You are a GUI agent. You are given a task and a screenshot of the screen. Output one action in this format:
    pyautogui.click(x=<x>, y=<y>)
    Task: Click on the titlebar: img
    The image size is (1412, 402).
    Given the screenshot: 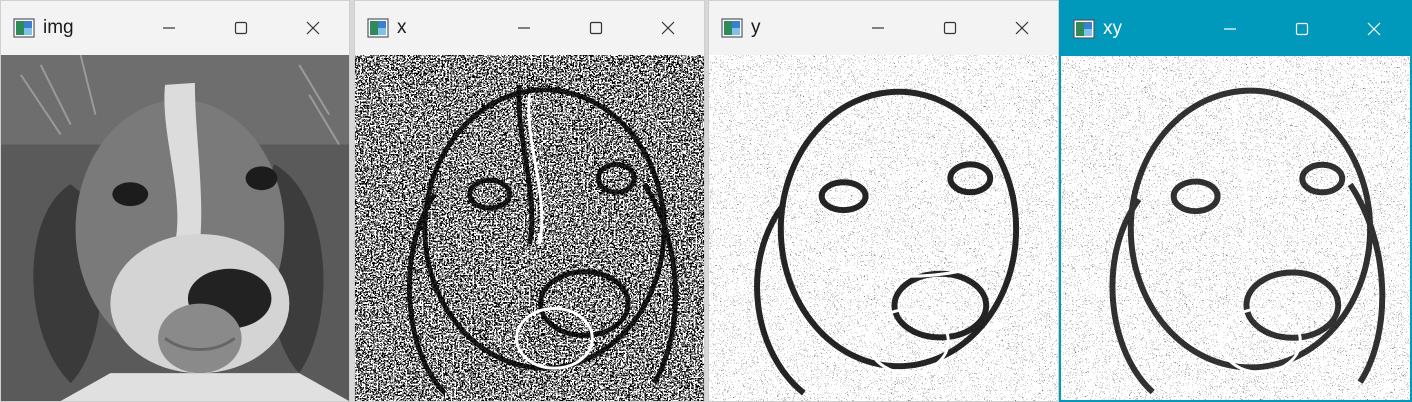 What is the action you would take?
    pyautogui.click(x=175, y=28)
    